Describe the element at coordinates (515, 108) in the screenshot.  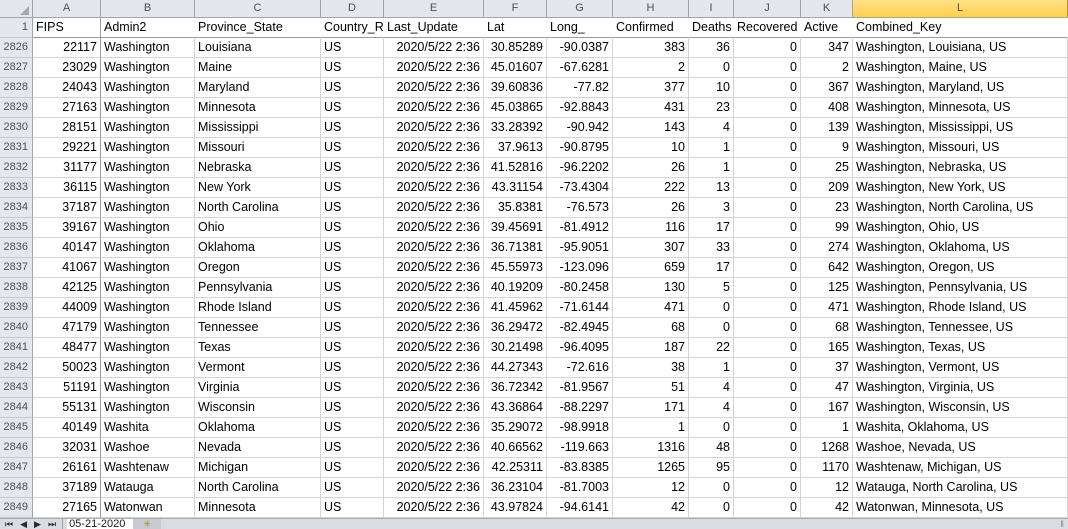
I see `cell-F2829: 45.03865` at that location.